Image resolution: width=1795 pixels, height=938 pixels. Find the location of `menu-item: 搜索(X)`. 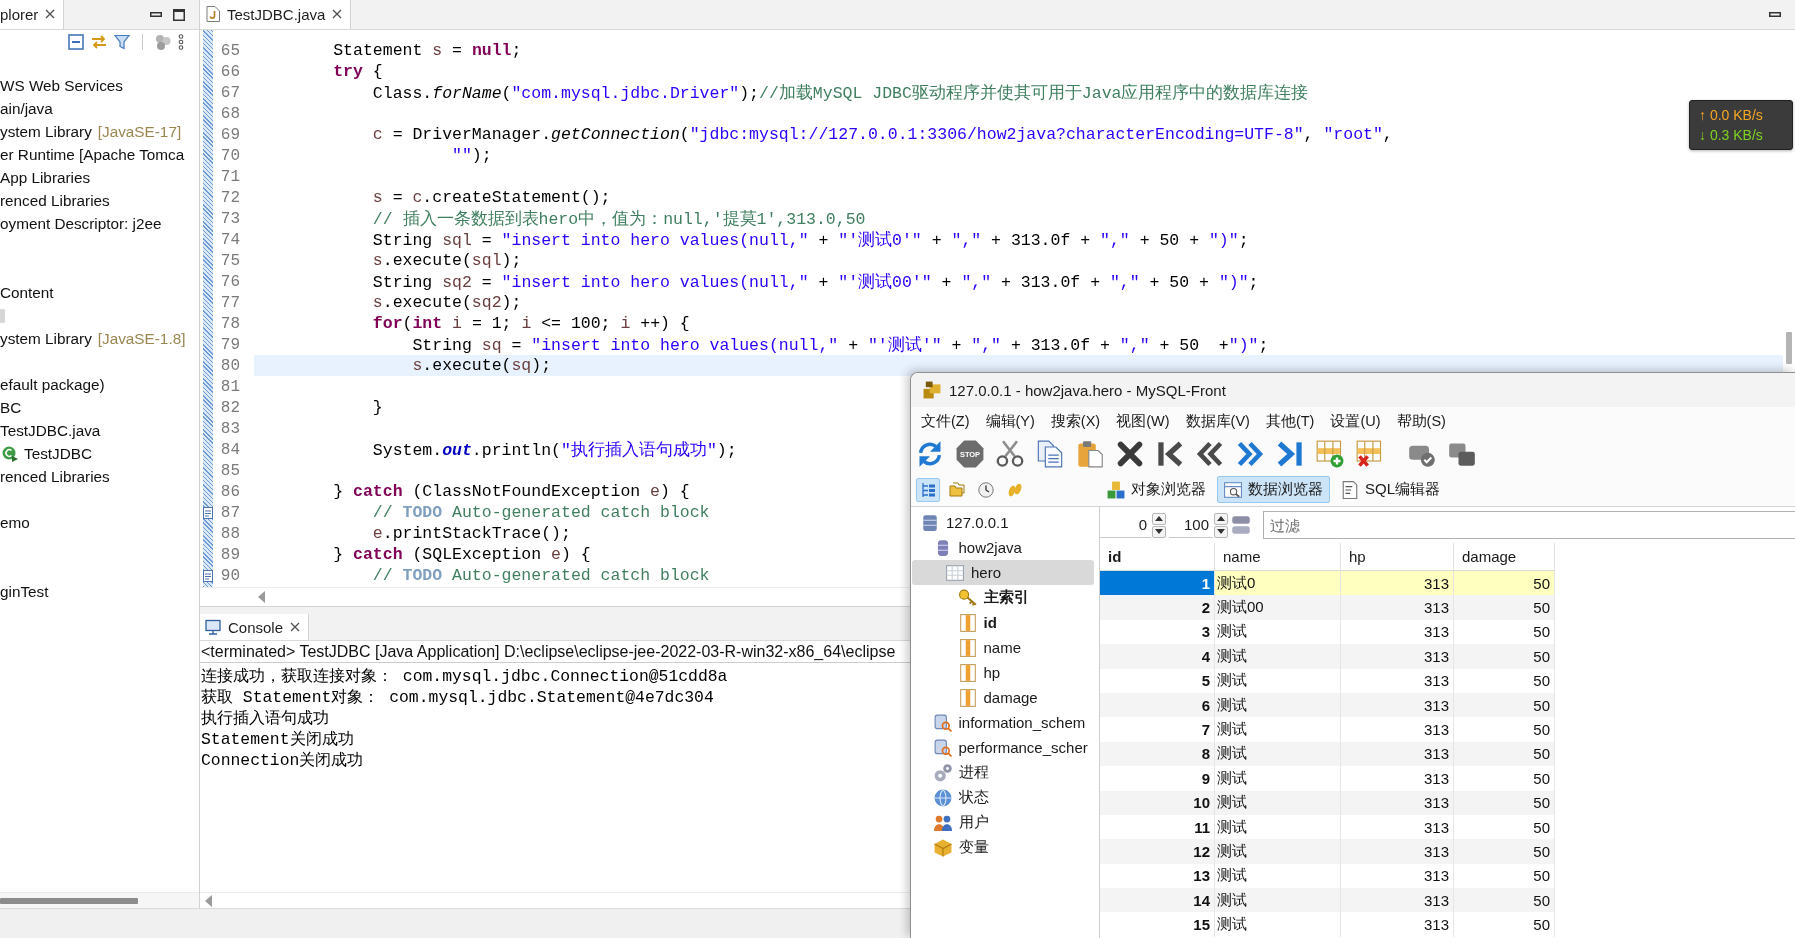

menu-item: 搜索(X) is located at coordinates (1075, 421).